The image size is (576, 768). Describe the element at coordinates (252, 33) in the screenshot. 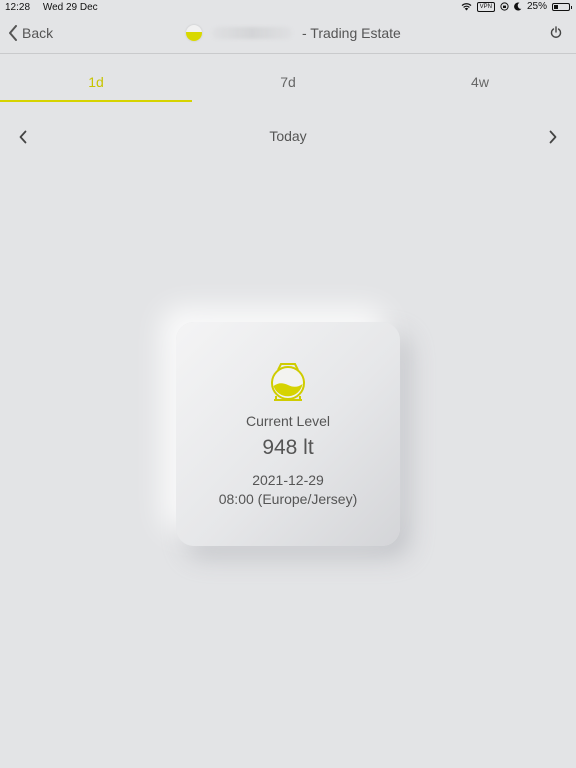

I see `redacted-site-name` at that location.